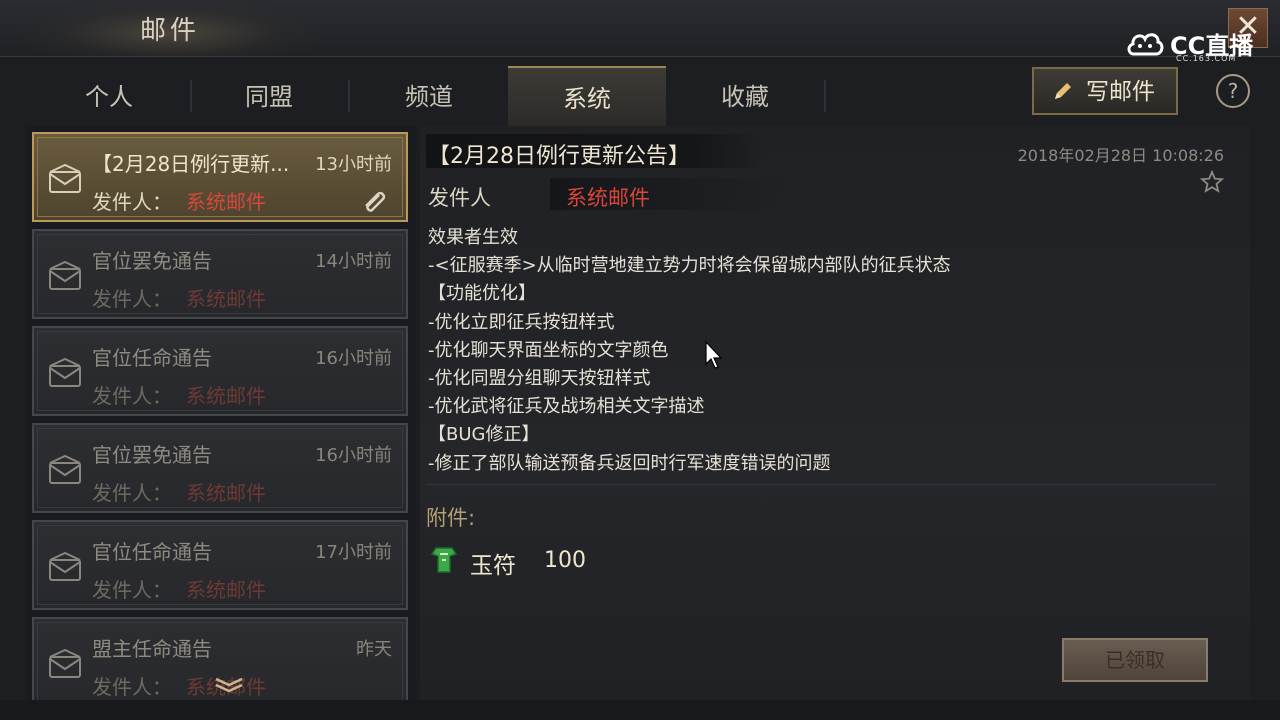 This screenshot has height=720, width=1280. I want to click on mail-list-item: 官位任命通告 16小时前 发件人： 系统邮件, so click(220, 371).